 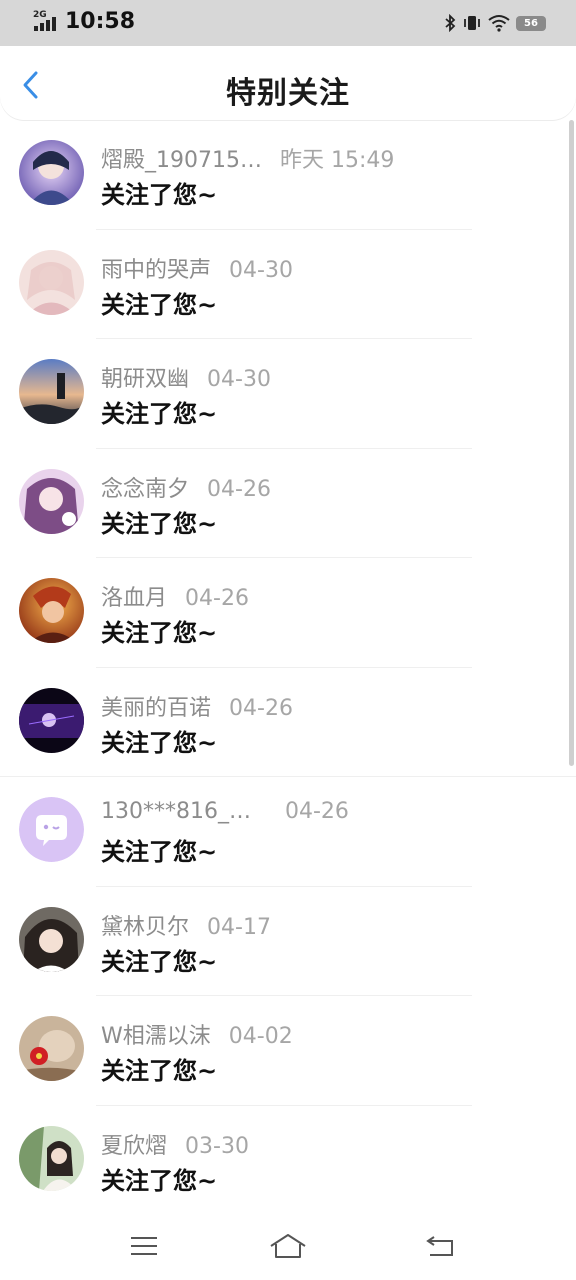 I want to click on home-icon, so click(x=288, y=1246).